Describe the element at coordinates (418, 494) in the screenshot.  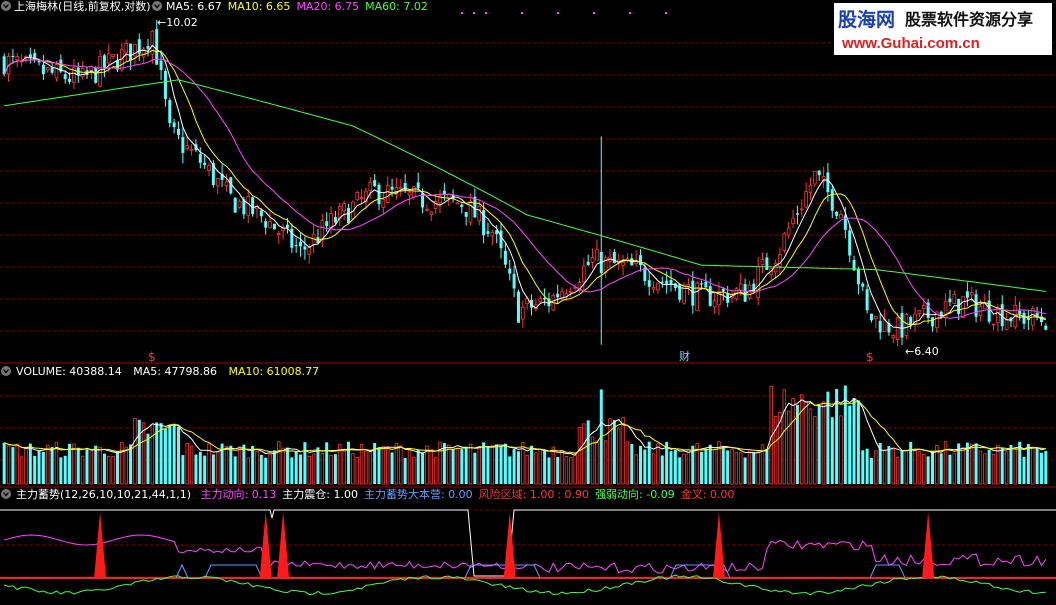
I see `indicator-readout: 主力蓄势大本营: 0.00` at that location.